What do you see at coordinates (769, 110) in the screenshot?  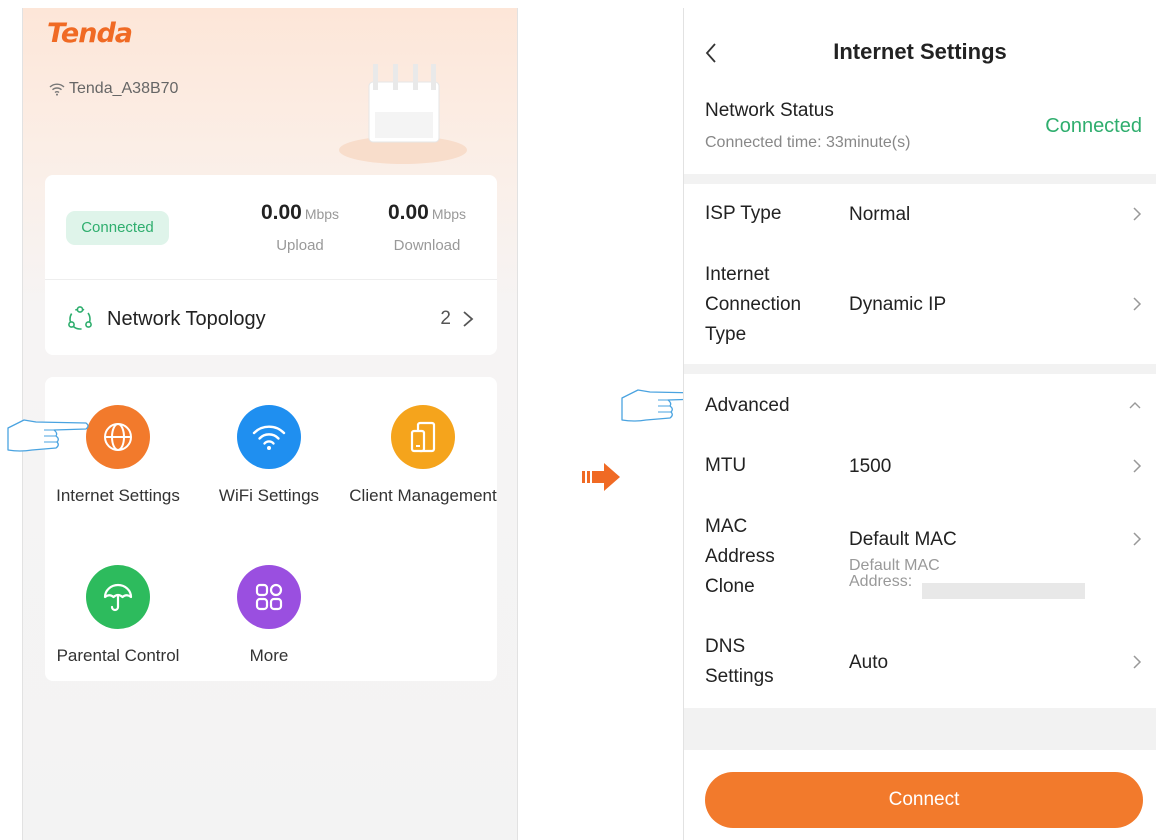 I see `network-status-label: Network Status` at bounding box center [769, 110].